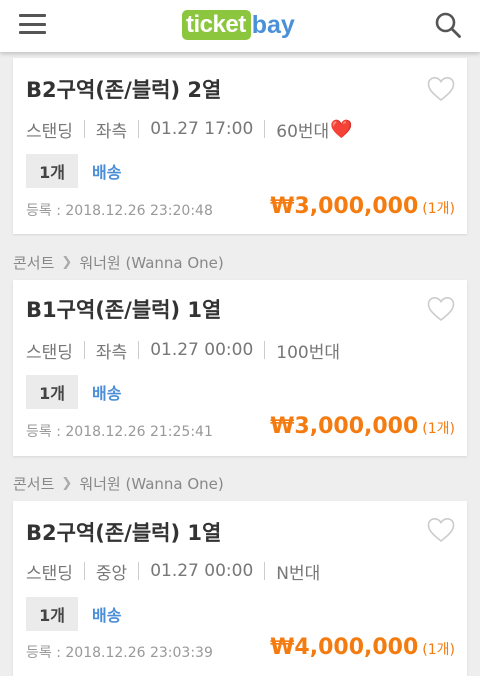 The image size is (480, 676). What do you see at coordinates (298, 573) in the screenshot?
I see `ticket-number: N번대` at bounding box center [298, 573].